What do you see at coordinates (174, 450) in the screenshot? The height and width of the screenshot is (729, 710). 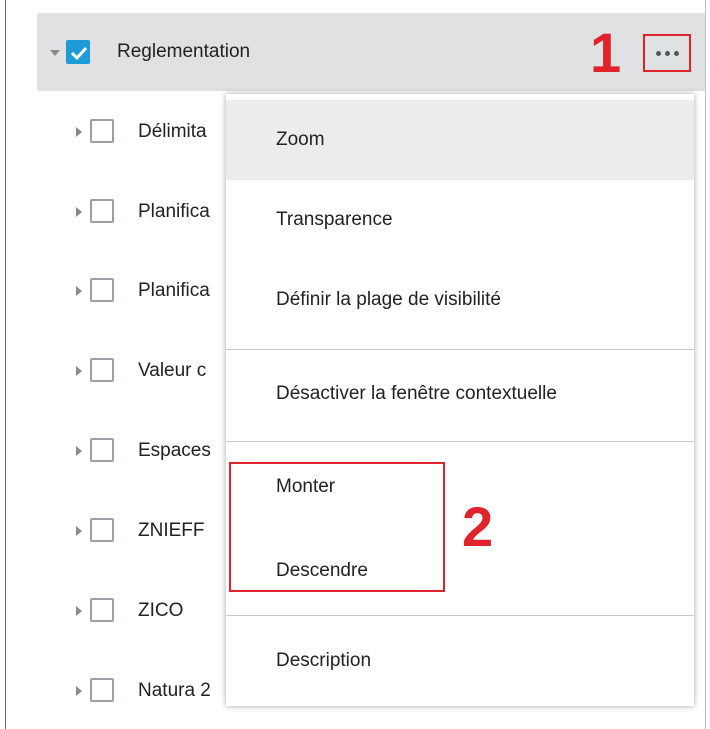 I see `layer-label: Espaces` at bounding box center [174, 450].